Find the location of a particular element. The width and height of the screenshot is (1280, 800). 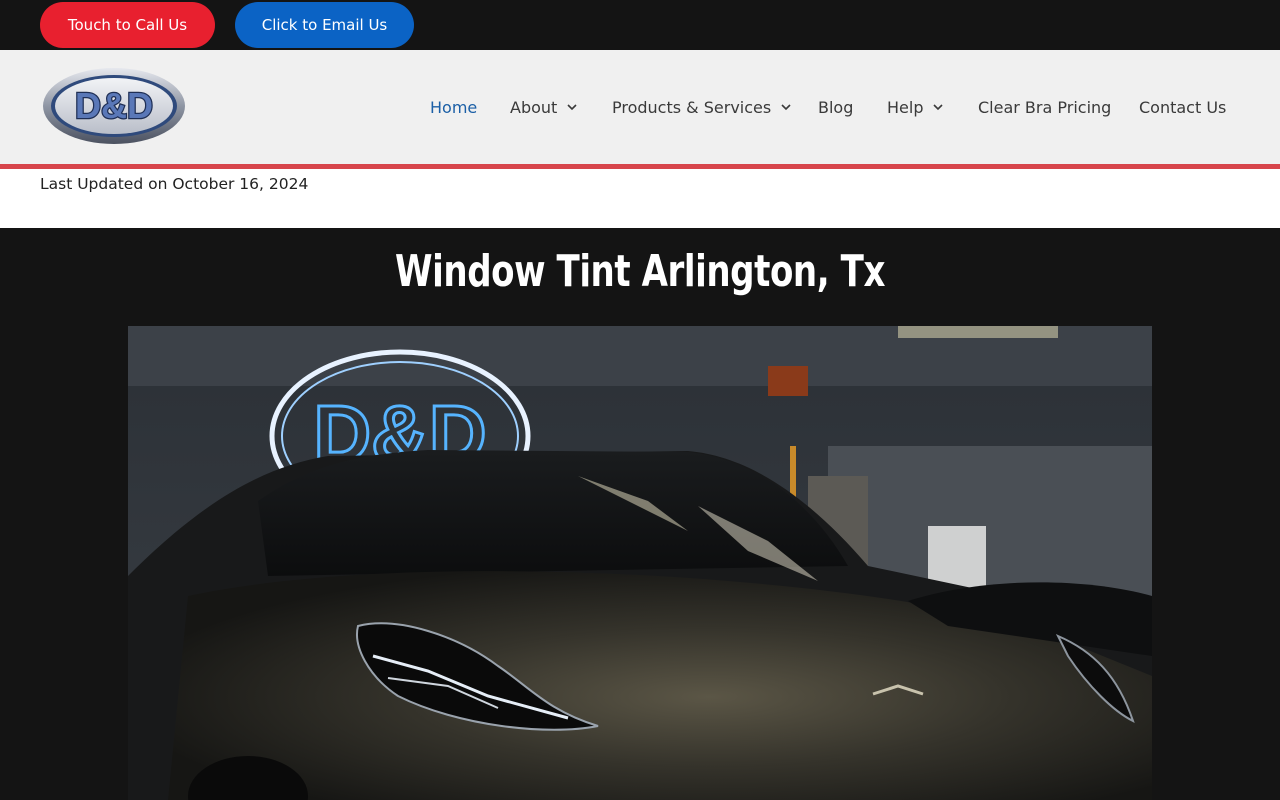

last-updated-text: Last Updated on October 16, 2024 is located at coordinates (174, 184).